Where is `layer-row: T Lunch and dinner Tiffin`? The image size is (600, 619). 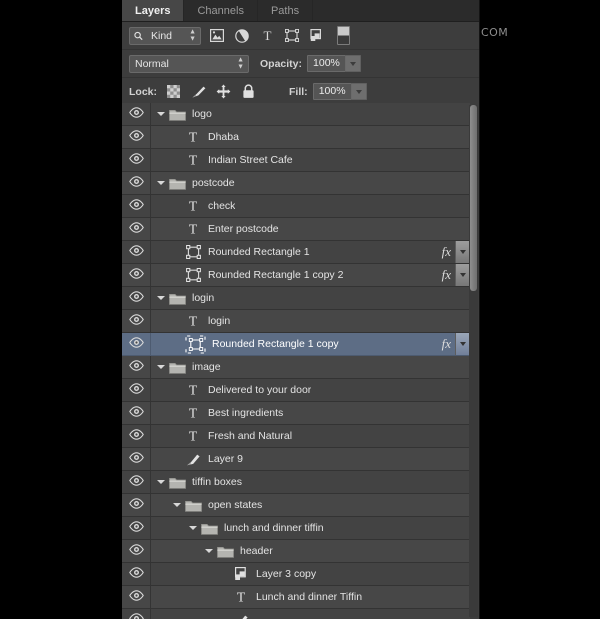 layer-row: T Lunch and dinner Tiffin is located at coordinates (296, 597).